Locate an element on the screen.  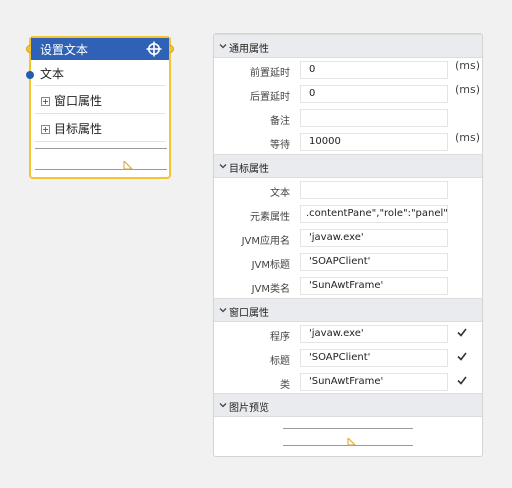
section-general-header: 通用属性 is located at coordinates (348, 46).